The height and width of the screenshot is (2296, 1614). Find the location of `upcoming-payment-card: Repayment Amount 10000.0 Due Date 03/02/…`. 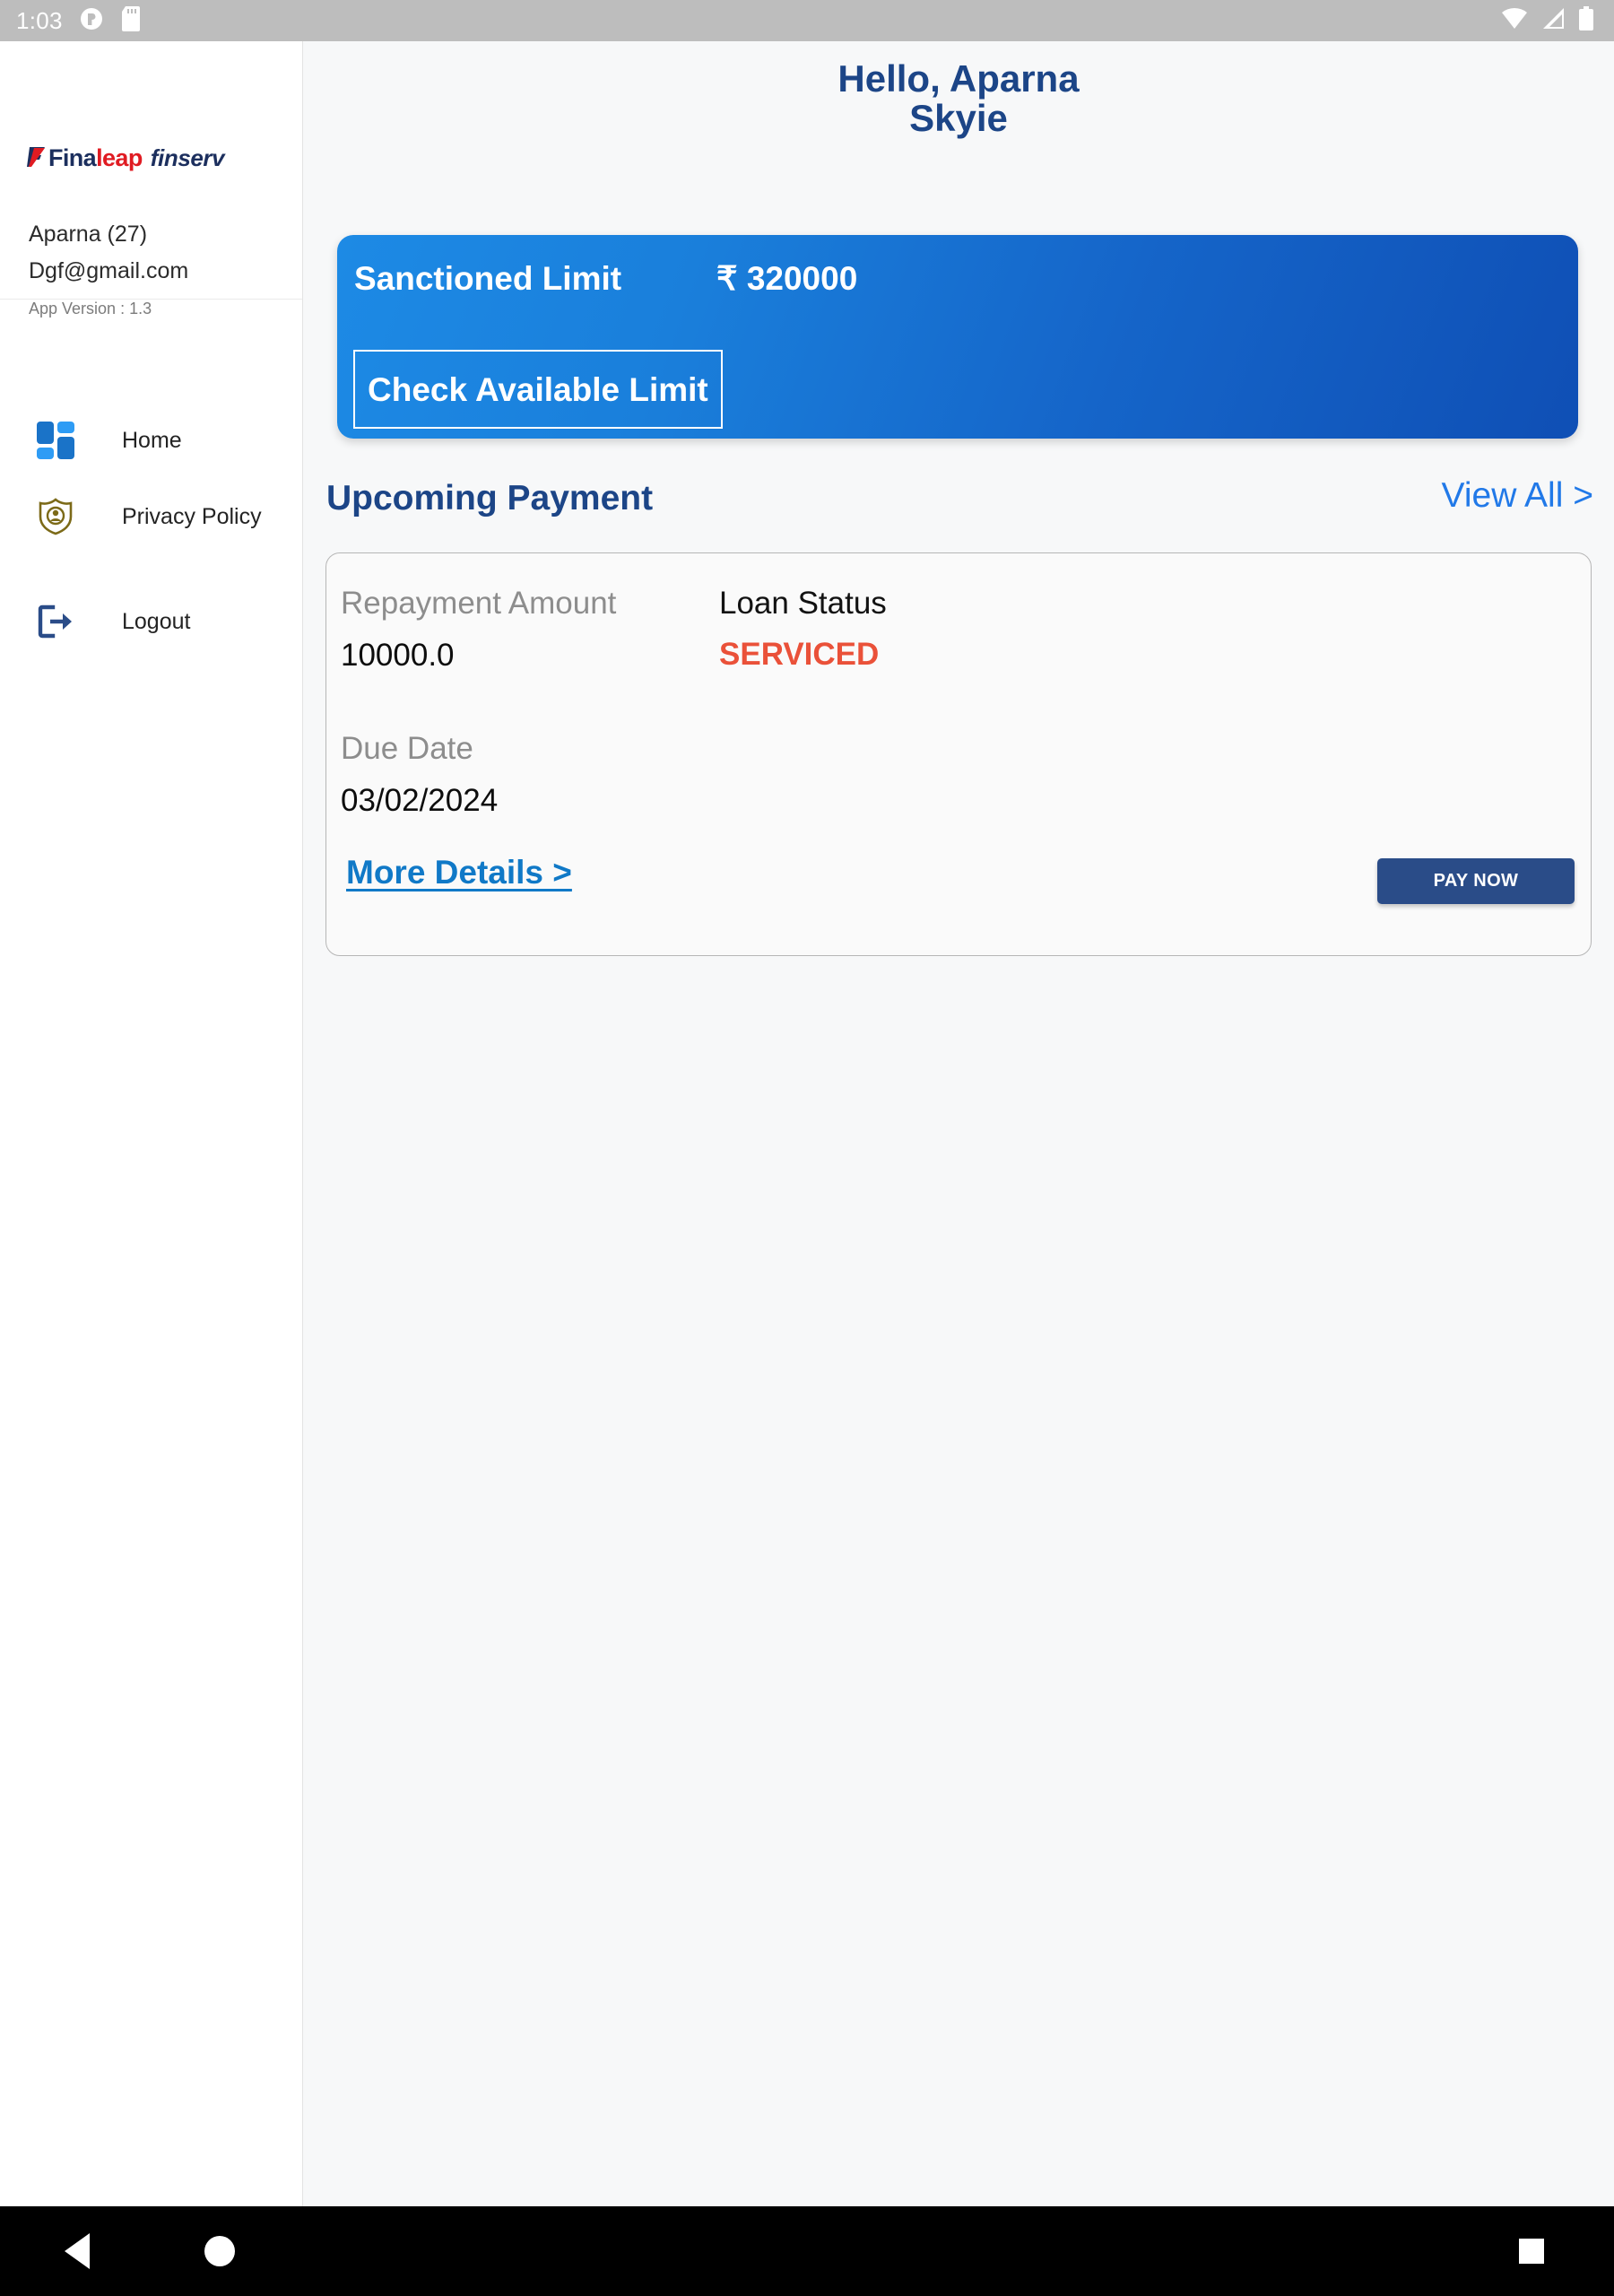

upcoming-payment-card: Repayment Amount 10000.0 Due Date 03/02/… is located at coordinates (958, 754).